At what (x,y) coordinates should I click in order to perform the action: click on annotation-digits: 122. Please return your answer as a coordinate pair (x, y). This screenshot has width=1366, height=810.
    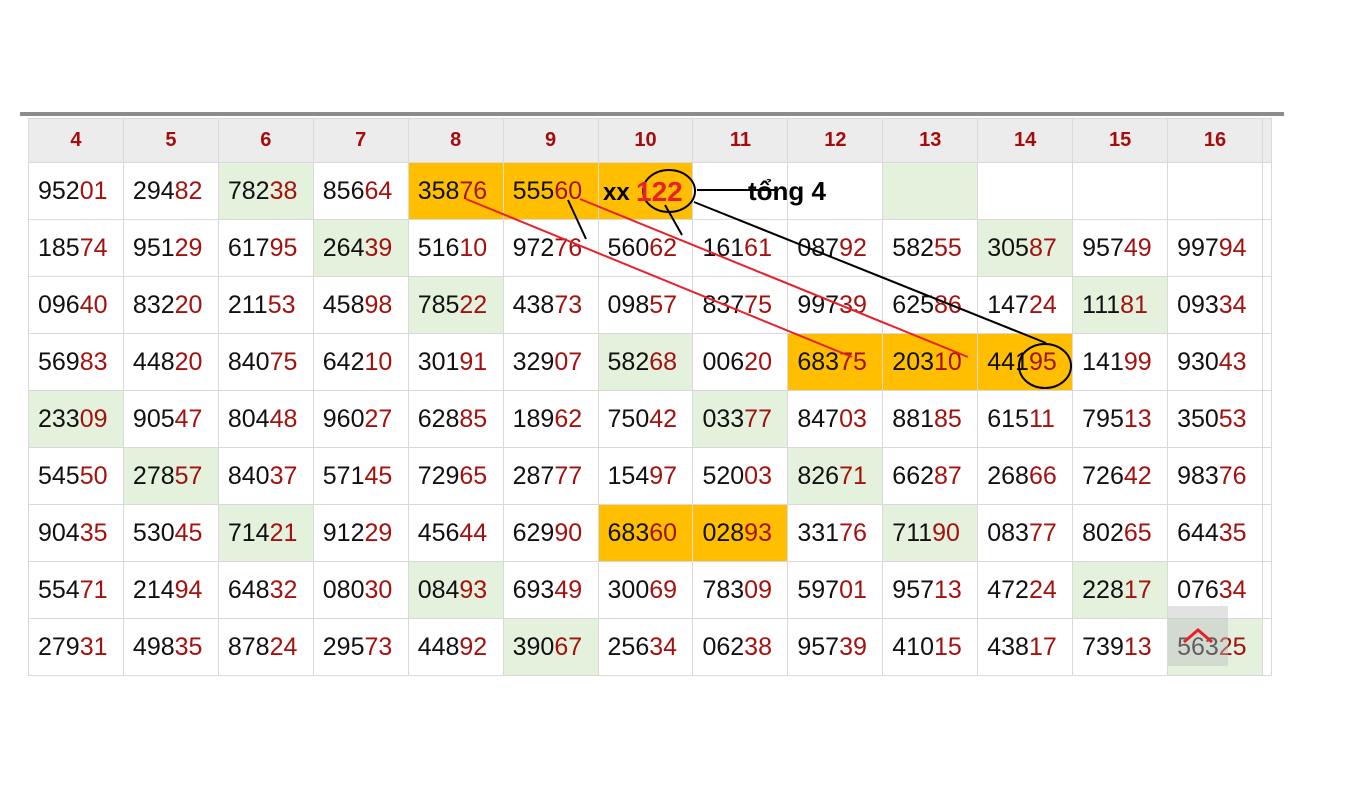
    Looking at the image, I should click on (659, 191).